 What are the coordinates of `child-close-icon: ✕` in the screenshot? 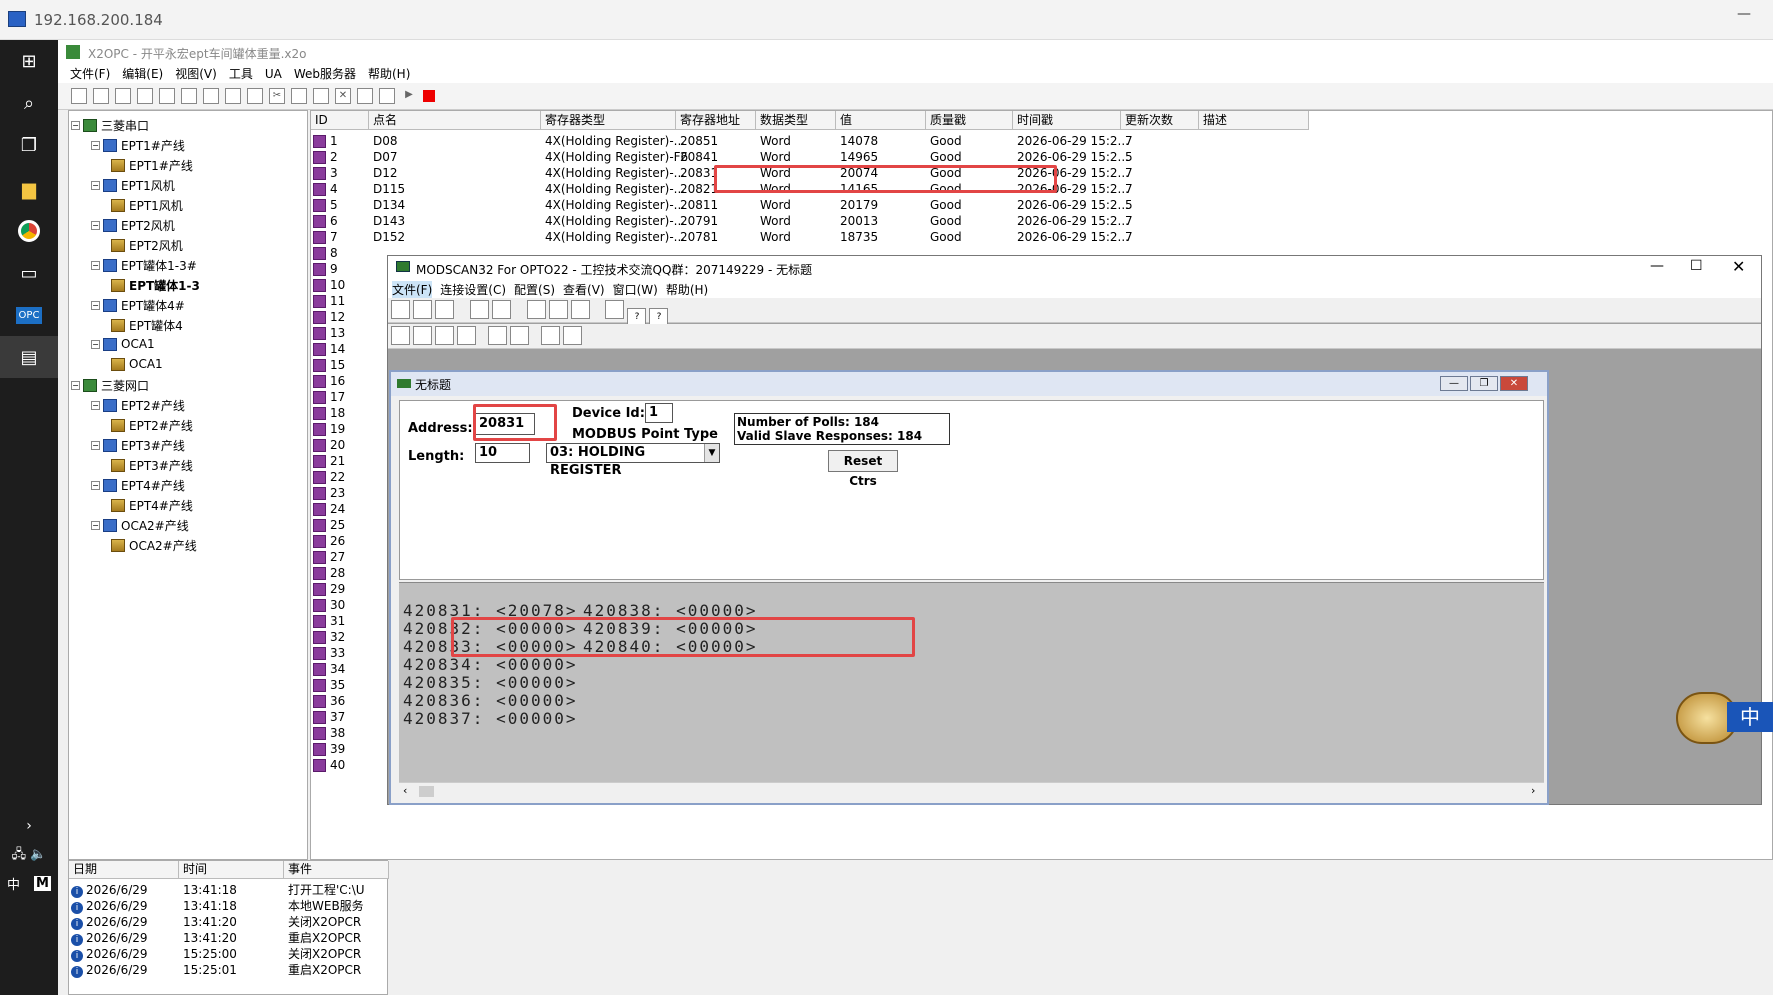 It's located at (1514, 383).